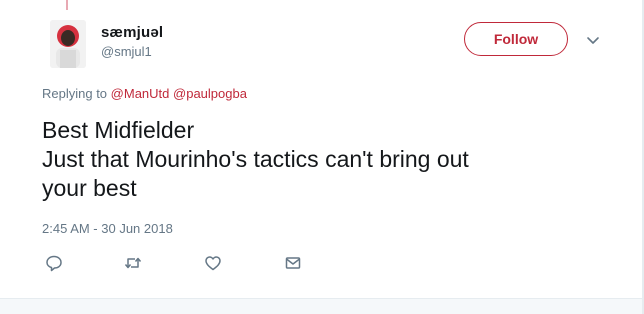 The image size is (644, 314). What do you see at coordinates (107, 228) in the screenshot?
I see `tweet-timestamp: 2:45 AM - 30 Jun 2018` at bounding box center [107, 228].